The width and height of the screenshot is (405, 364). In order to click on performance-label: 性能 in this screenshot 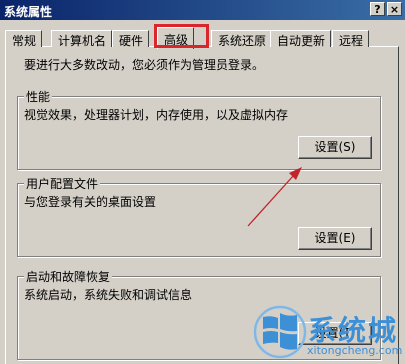, I will do `click(38, 96)`.